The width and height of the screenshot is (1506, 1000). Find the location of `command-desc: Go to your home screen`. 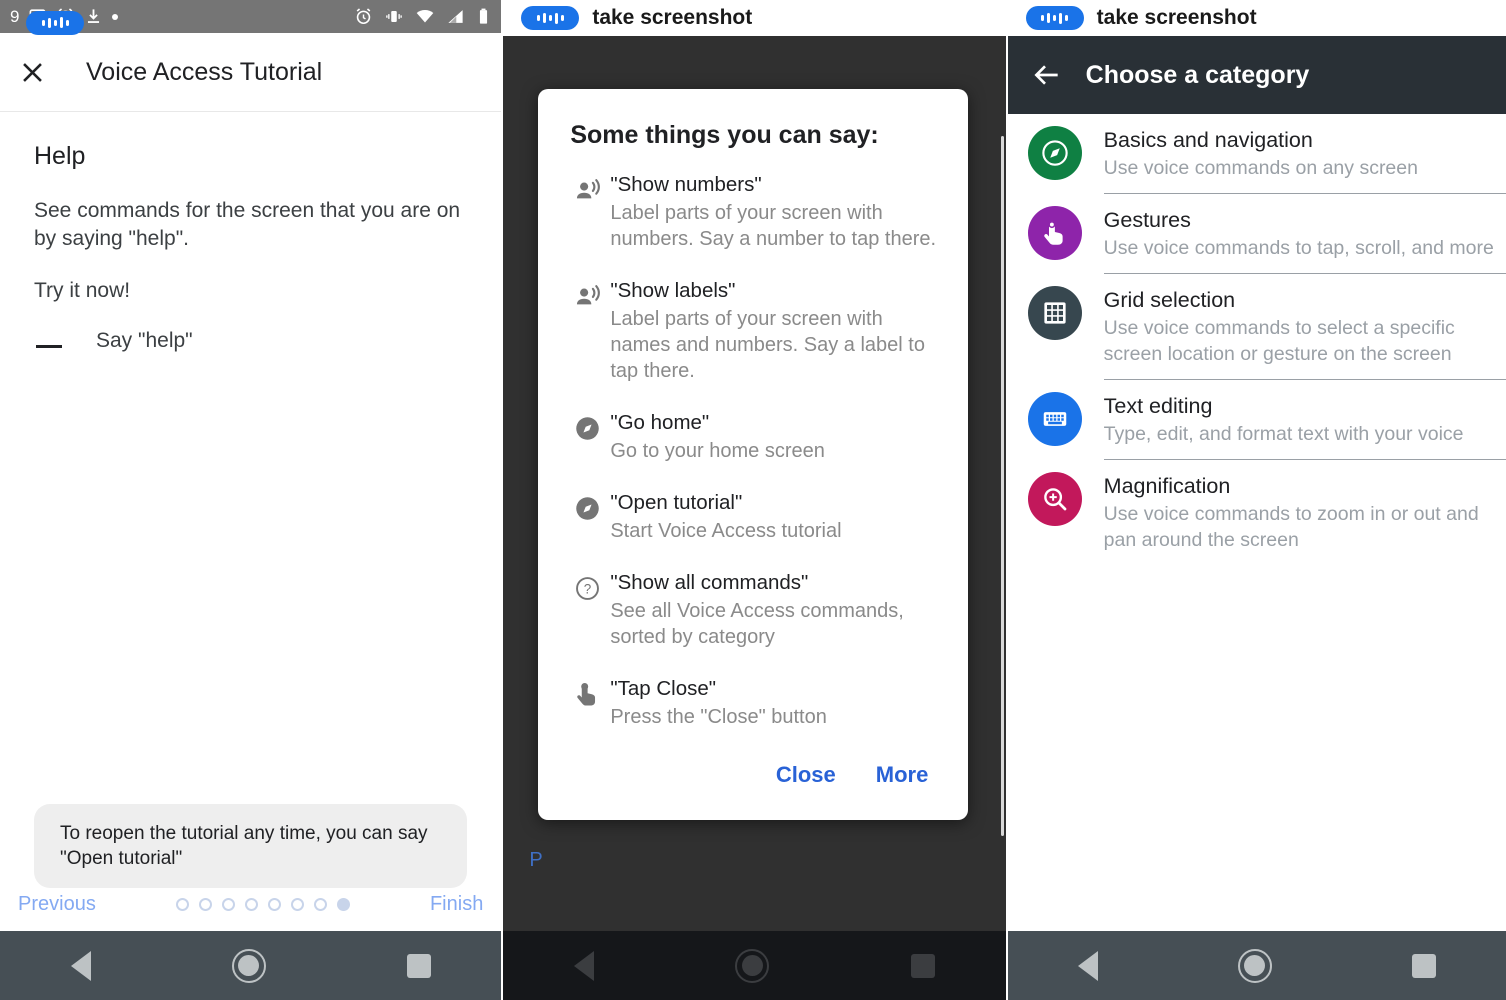

command-desc: Go to your home screen is located at coordinates (717, 451).